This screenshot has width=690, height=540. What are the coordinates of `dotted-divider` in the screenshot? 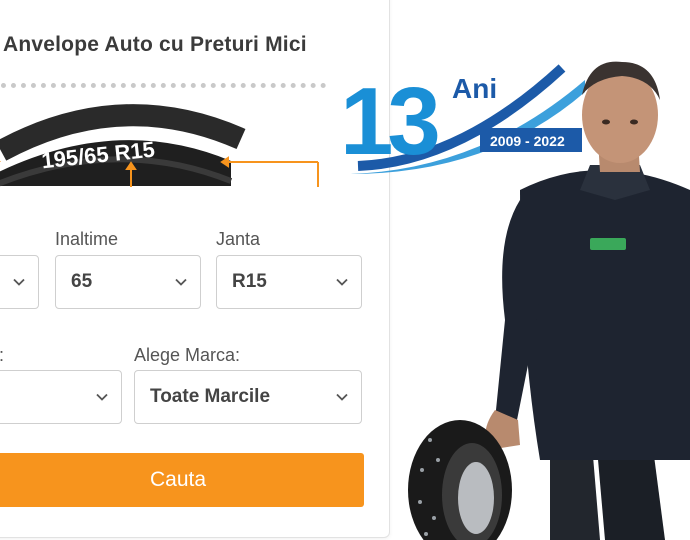 It's located at (163, 85).